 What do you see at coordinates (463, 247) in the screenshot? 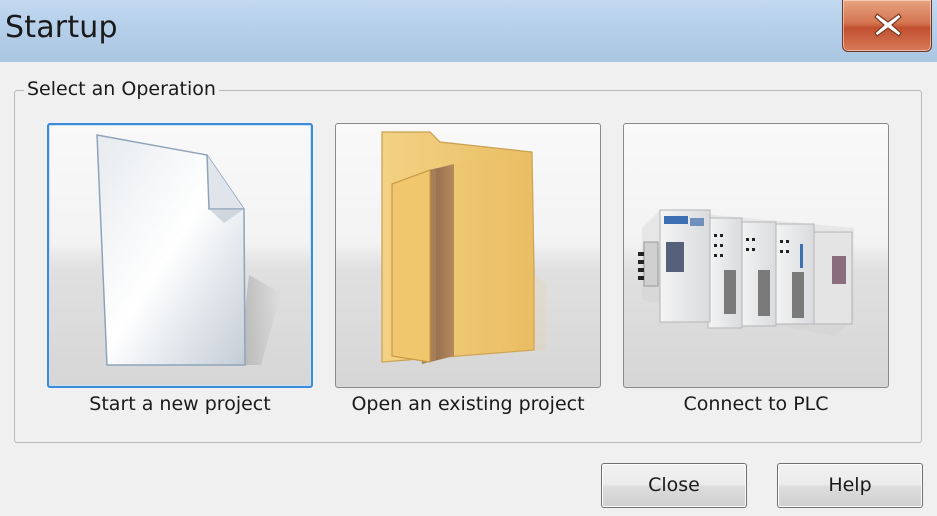
I see `open-folder-icon` at bounding box center [463, 247].